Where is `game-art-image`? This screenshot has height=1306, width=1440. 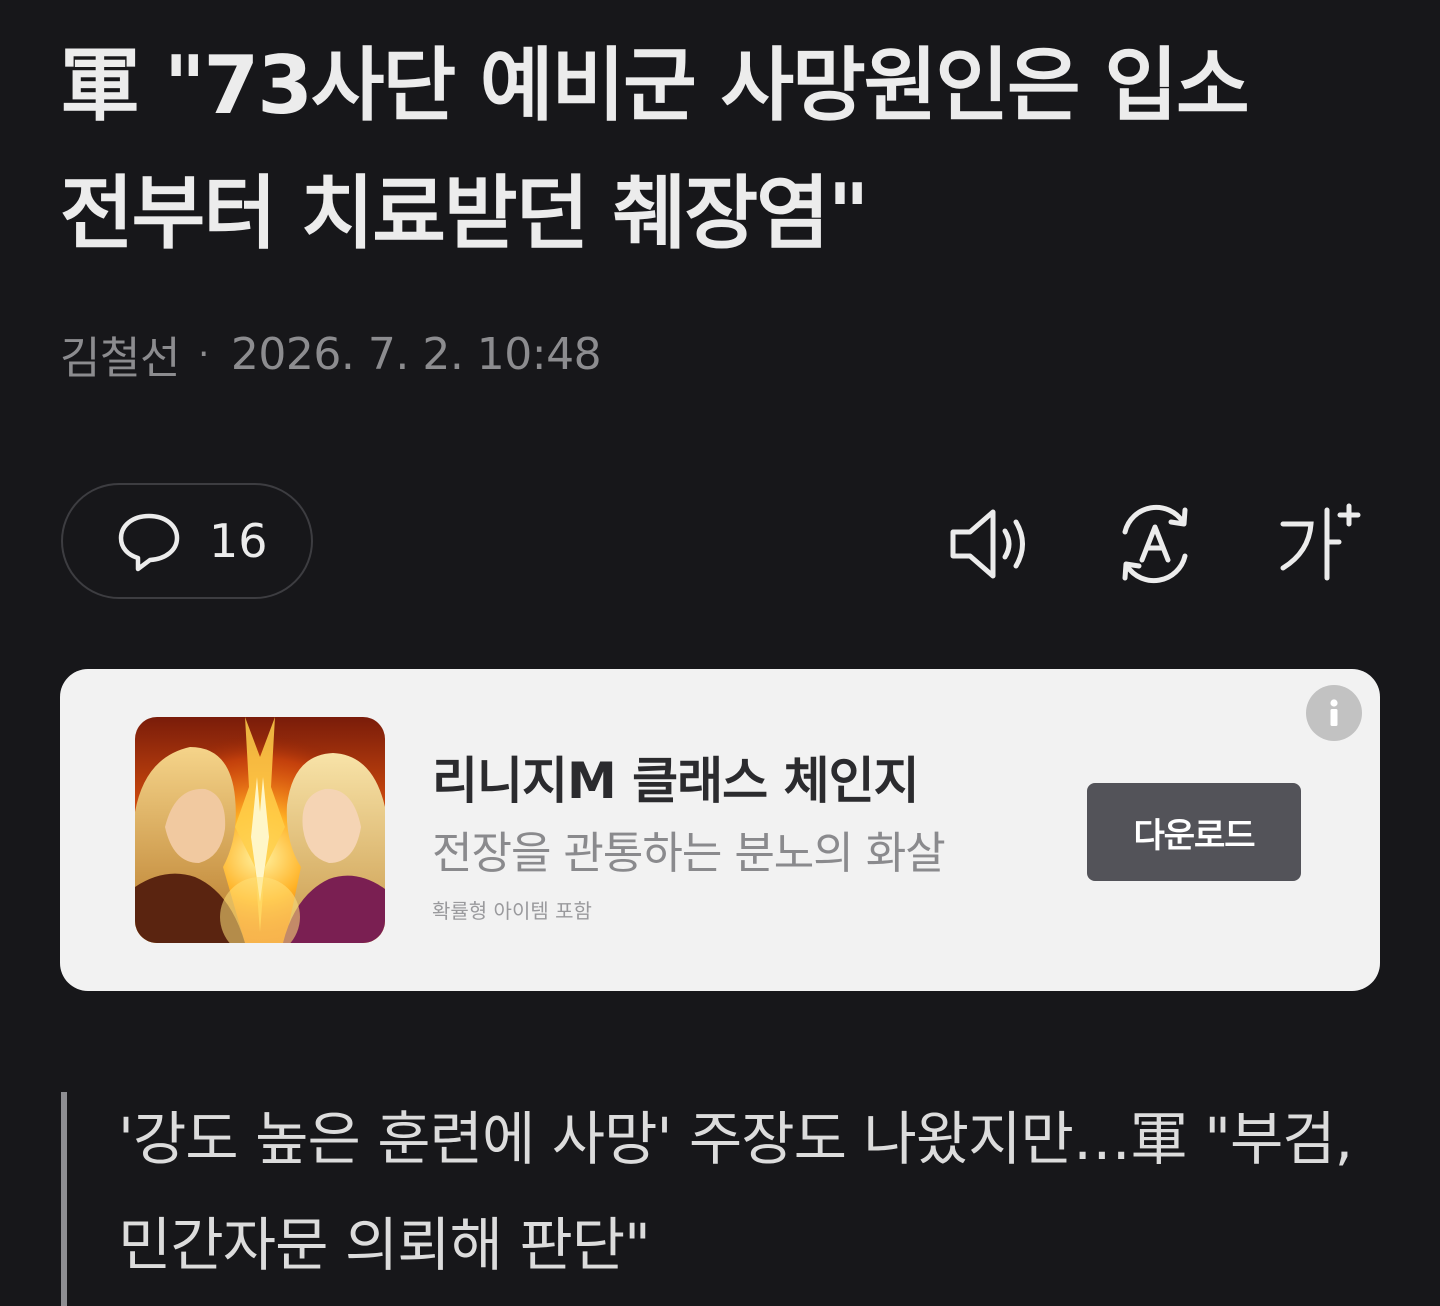
game-art-image is located at coordinates (260, 830).